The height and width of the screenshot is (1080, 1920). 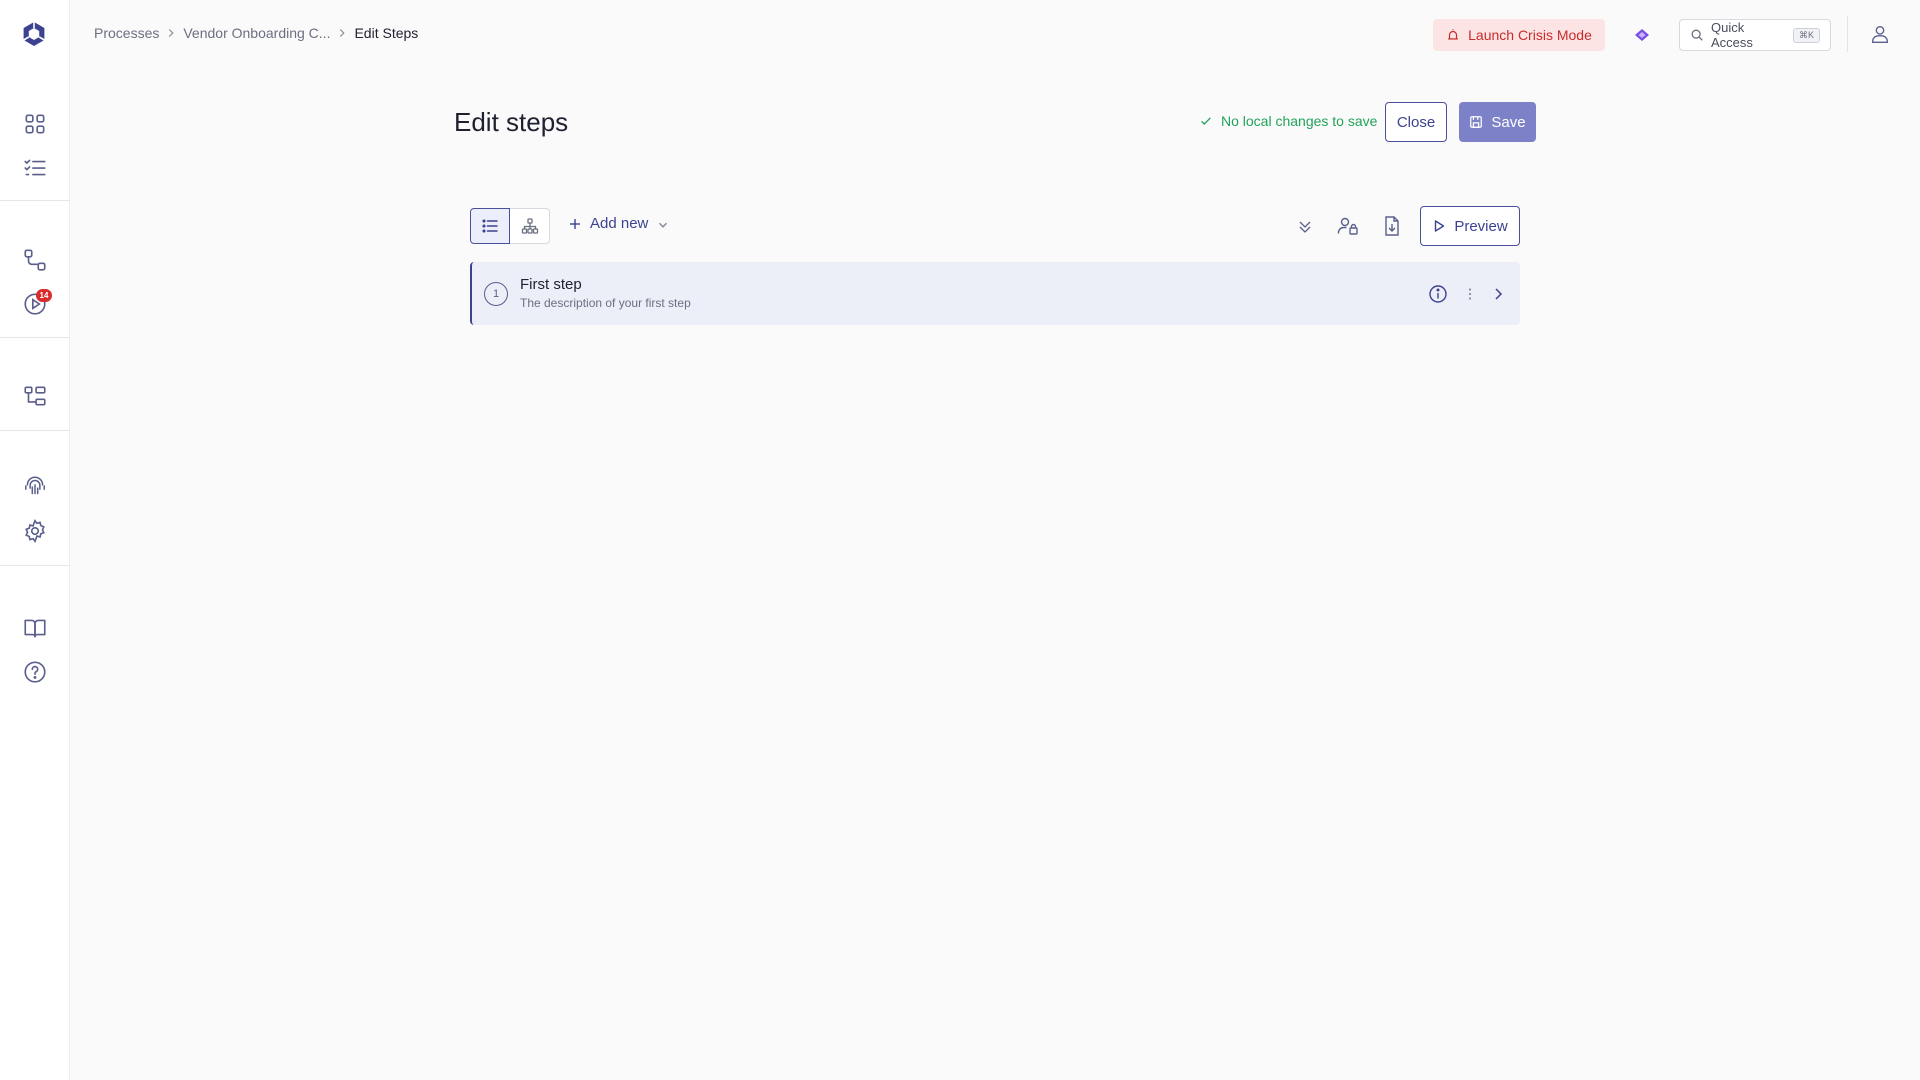 I want to click on info-icon, so click(x=1438, y=294).